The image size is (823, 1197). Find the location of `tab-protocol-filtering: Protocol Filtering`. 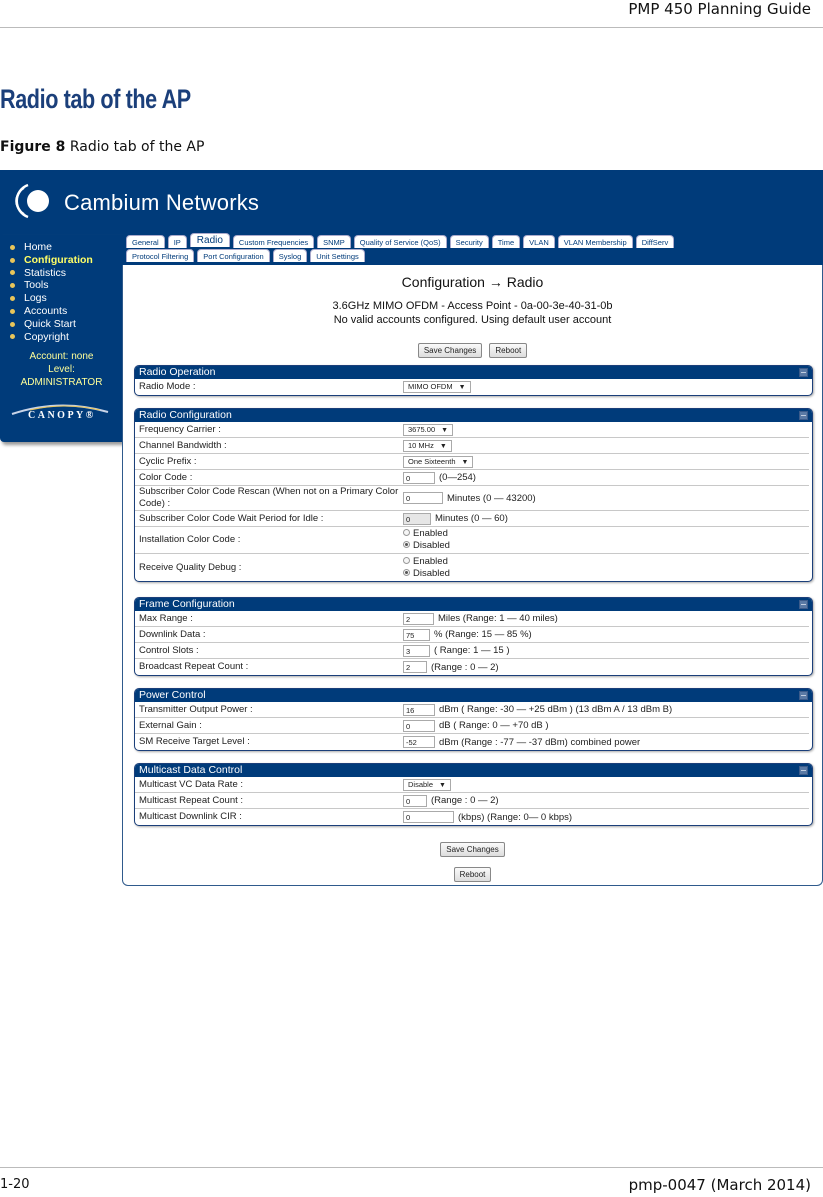

tab-protocol-filtering: Protocol Filtering is located at coordinates (160, 255).